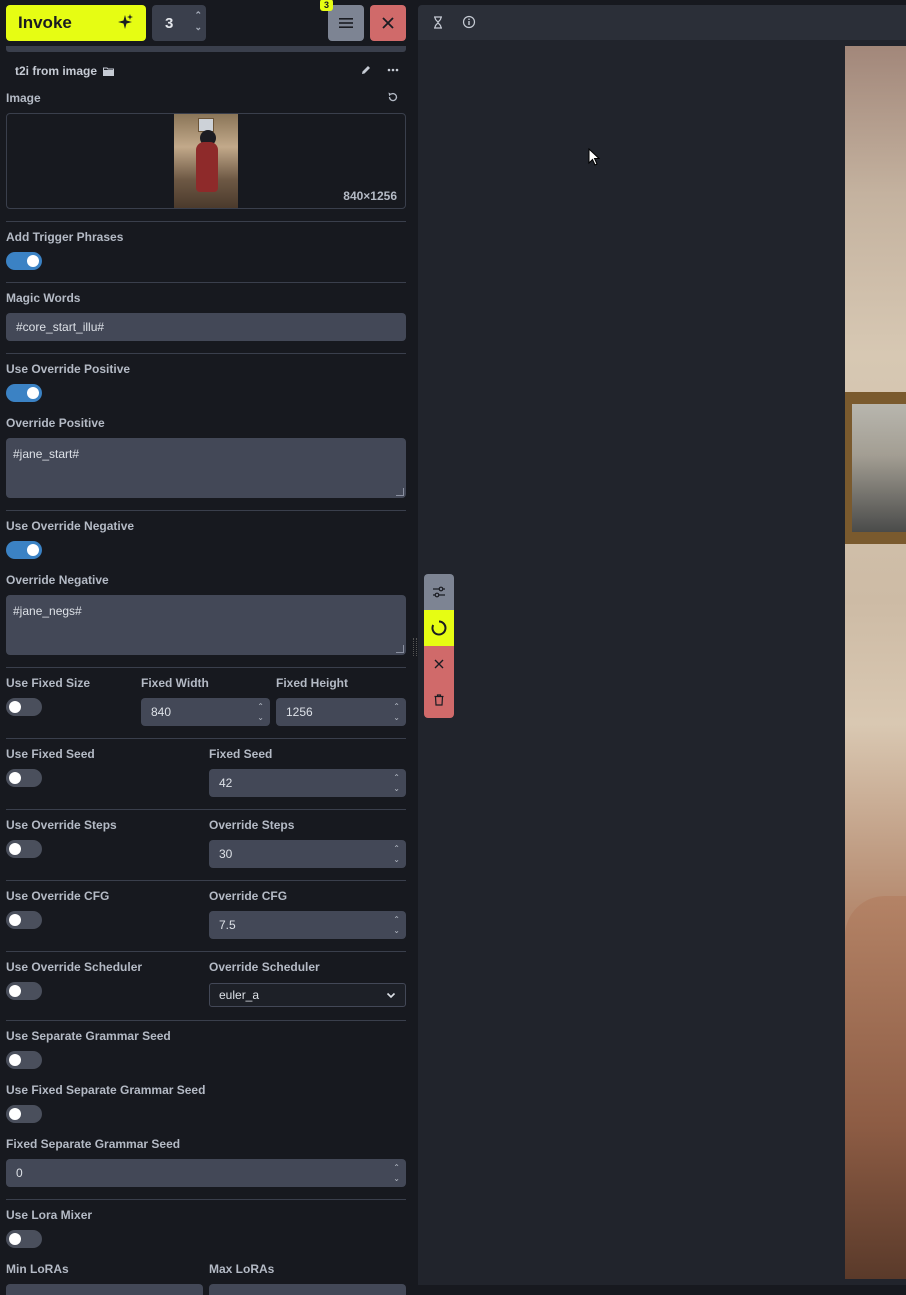 The image size is (906, 1295). Describe the element at coordinates (179, 23) in the screenshot. I see `iterations-input: 3 ⌃ ⌄` at that location.